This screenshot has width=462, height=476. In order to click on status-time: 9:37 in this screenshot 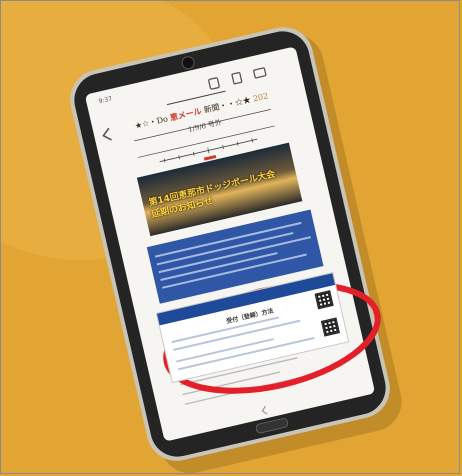, I will do `click(105, 100)`.